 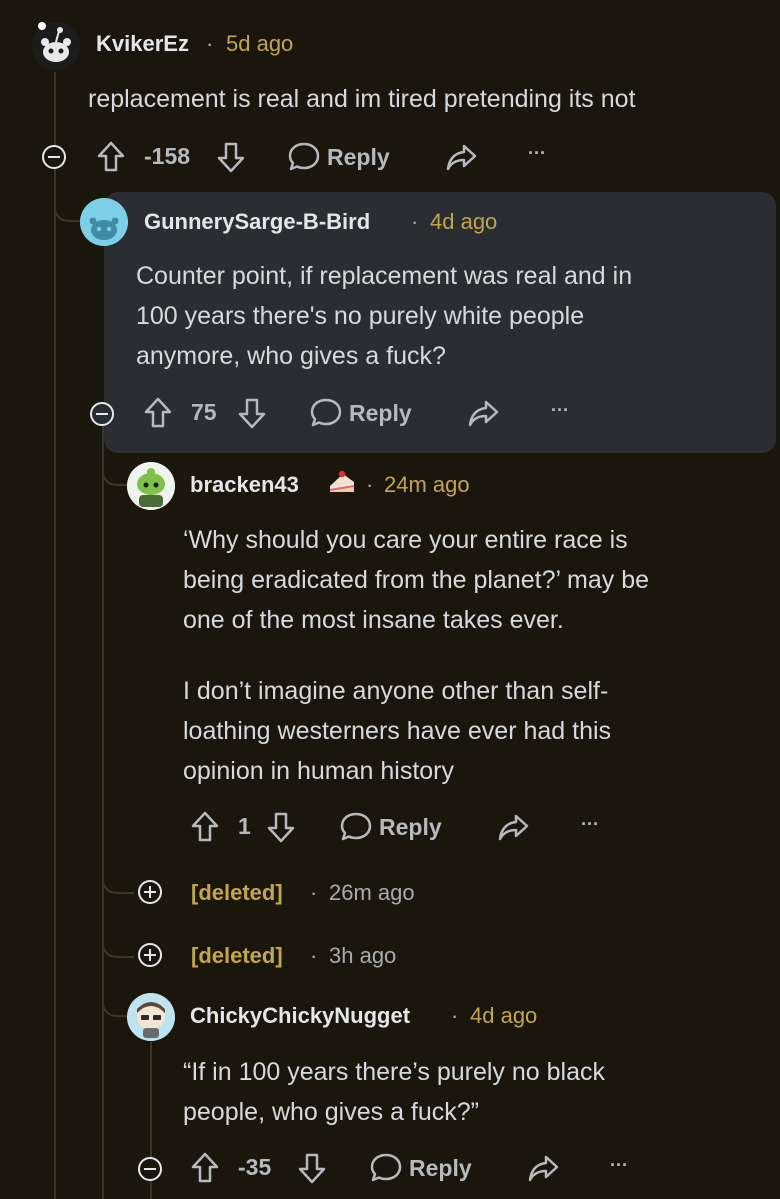 What do you see at coordinates (204, 412) in the screenshot?
I see `score: 75` at bounding box center [204, 412].